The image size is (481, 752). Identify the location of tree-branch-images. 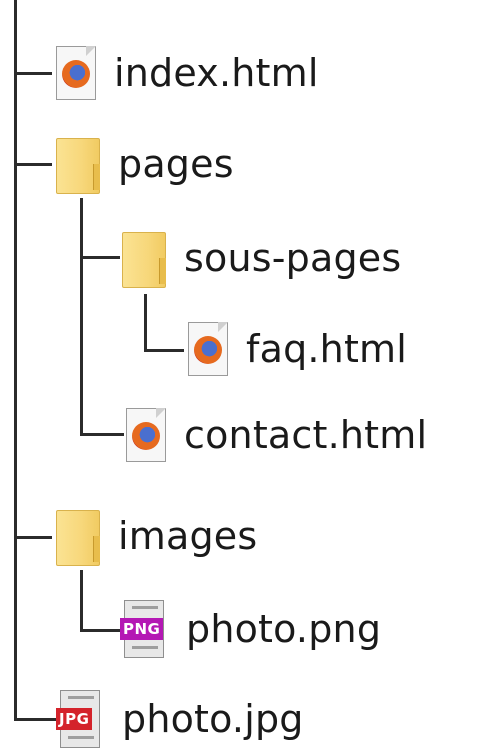
(33, 537).